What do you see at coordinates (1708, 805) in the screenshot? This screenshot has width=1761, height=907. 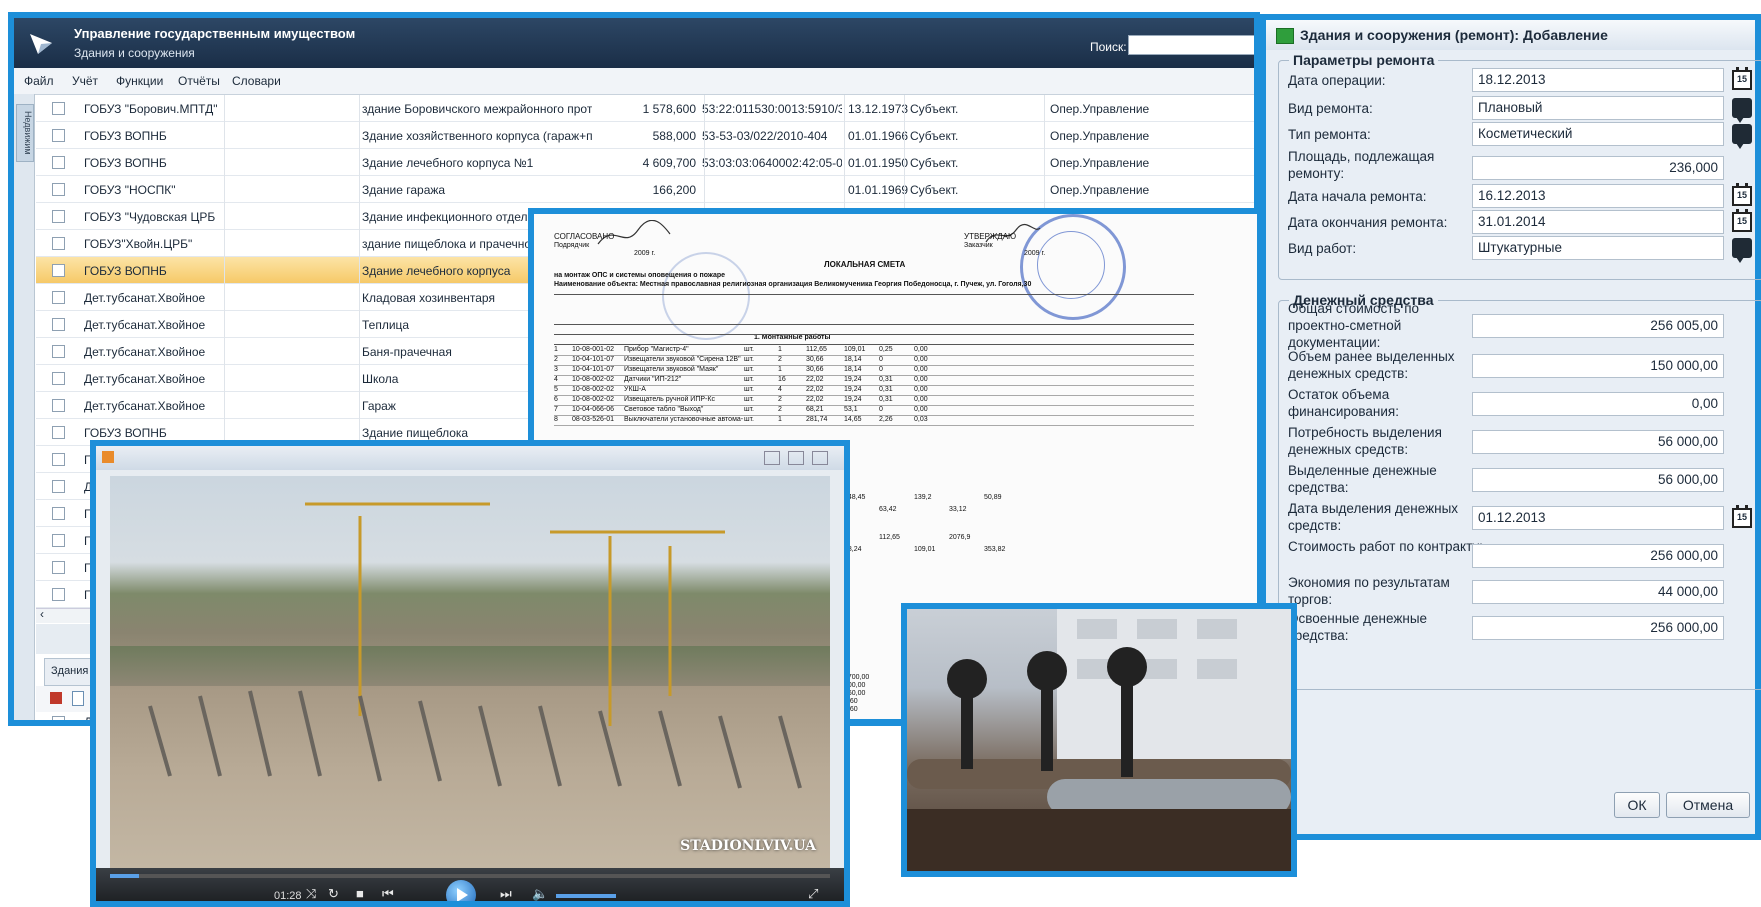 I see `cancel-button: Отмена` at bounding box center [1708, 805].